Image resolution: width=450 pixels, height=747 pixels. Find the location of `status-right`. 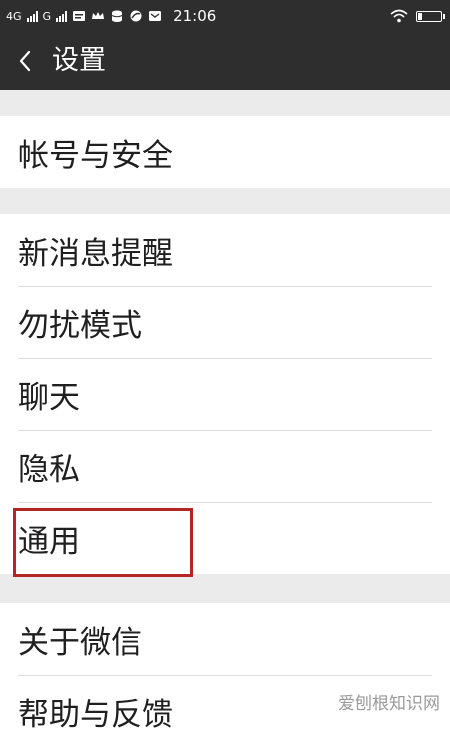

status-right is located at coordinates (417, 16).